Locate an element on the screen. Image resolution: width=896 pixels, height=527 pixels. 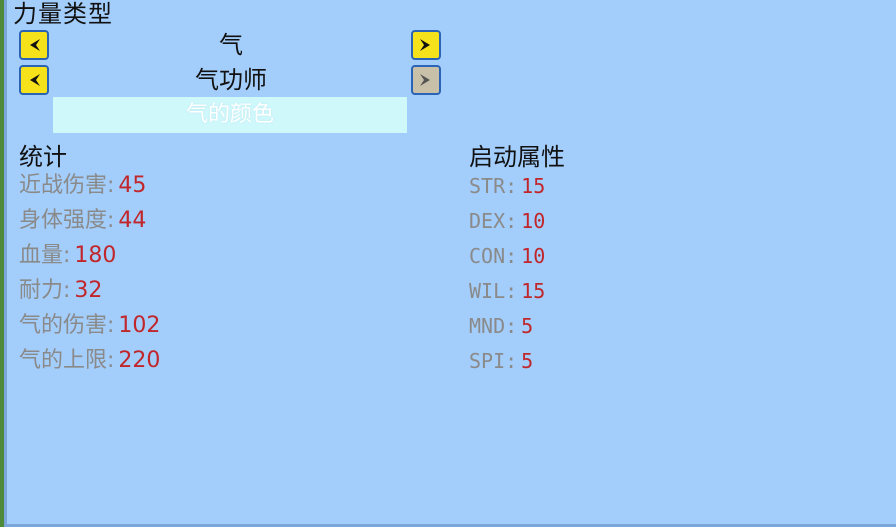
attribute-key: CON: is located at coordinates (493, 256).